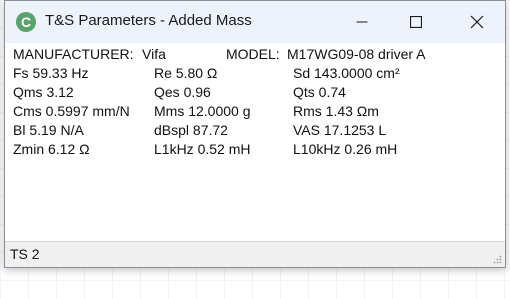 The image size is (510, 299). Describe the element at coordinates (148, 20) in the screenshot. I see `window-title: T&S Parameters - Added Mass` at that location.